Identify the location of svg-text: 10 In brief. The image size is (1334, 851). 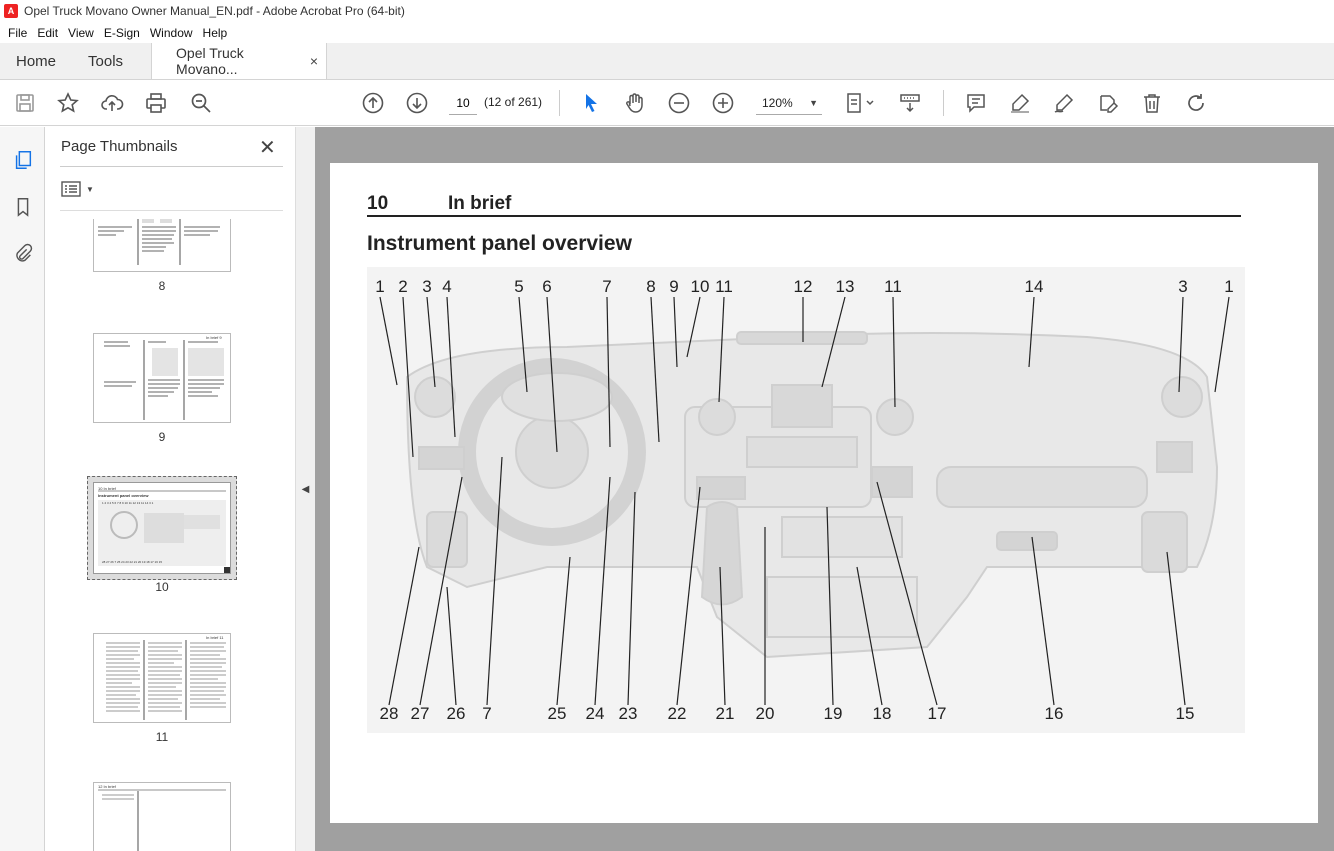
(107, 488).